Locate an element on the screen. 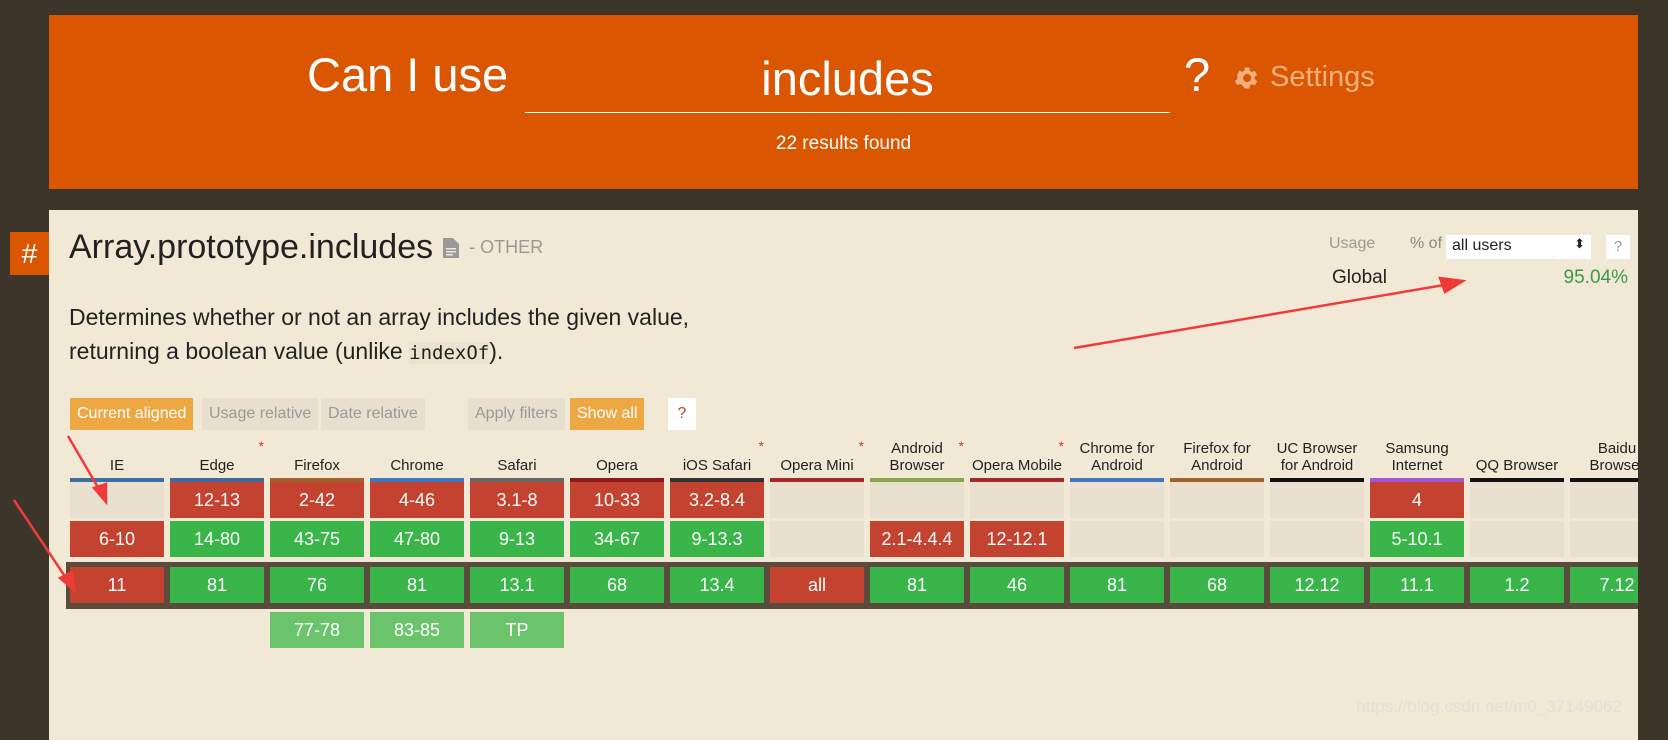  arrow-to-usage is located at coordinates (1262, 316).